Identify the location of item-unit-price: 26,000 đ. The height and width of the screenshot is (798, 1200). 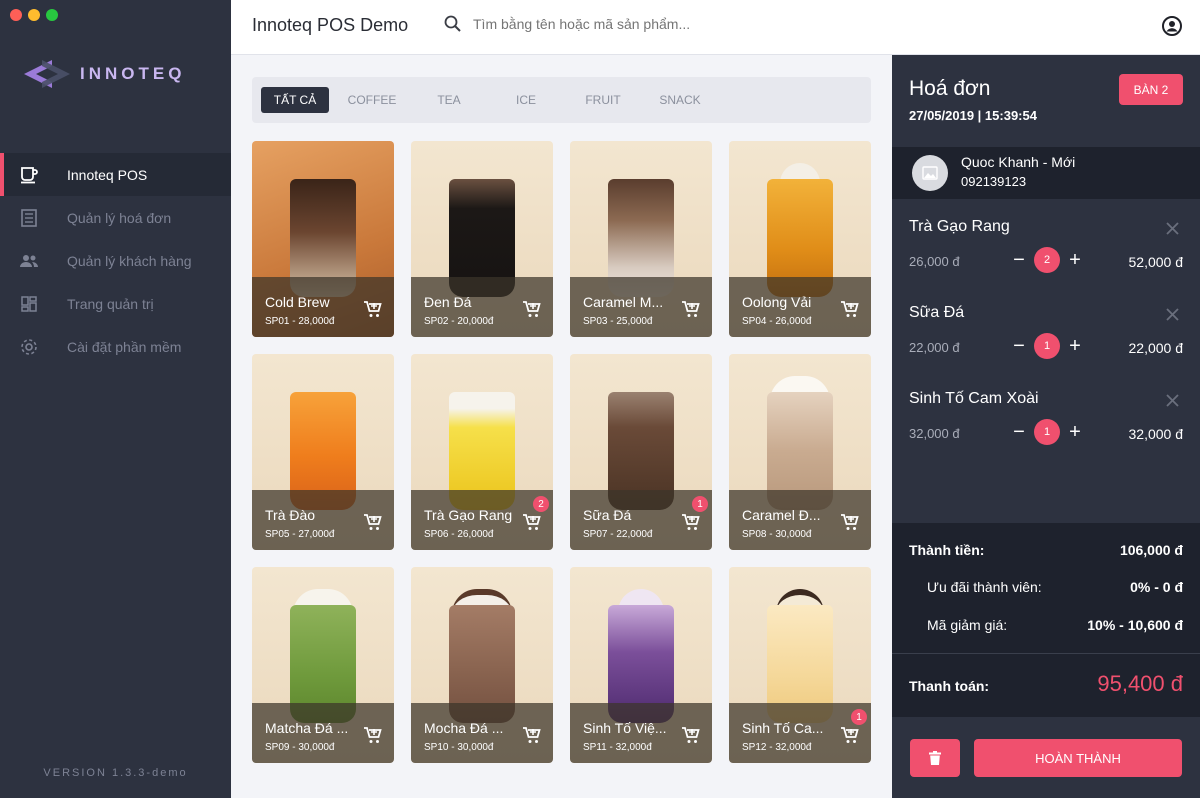
(934, 261).